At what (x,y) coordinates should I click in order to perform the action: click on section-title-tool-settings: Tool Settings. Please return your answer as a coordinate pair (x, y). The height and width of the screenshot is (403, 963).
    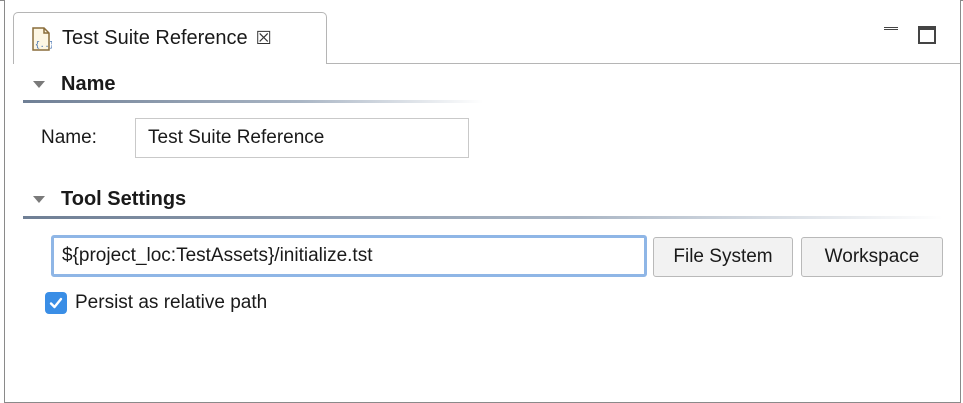
    Looking at the image, I should click on (124, 198).